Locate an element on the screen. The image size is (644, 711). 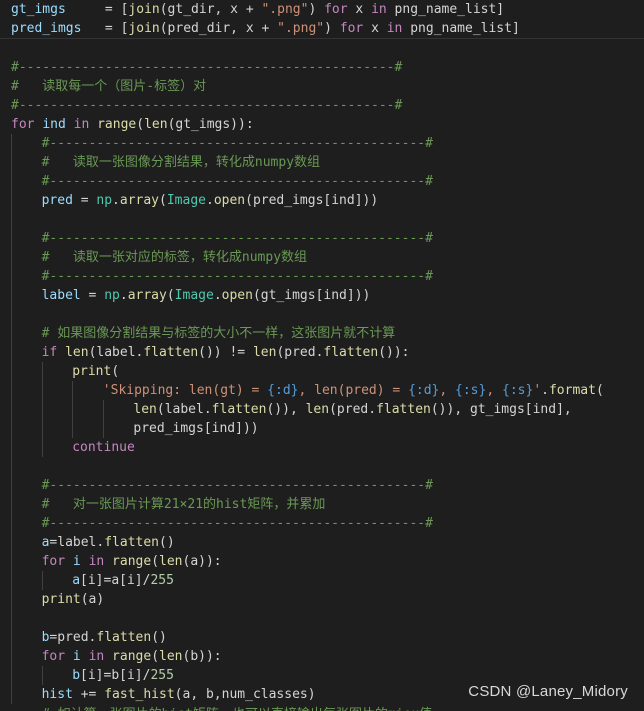
code-token: = is located at coordinates (92, 295).